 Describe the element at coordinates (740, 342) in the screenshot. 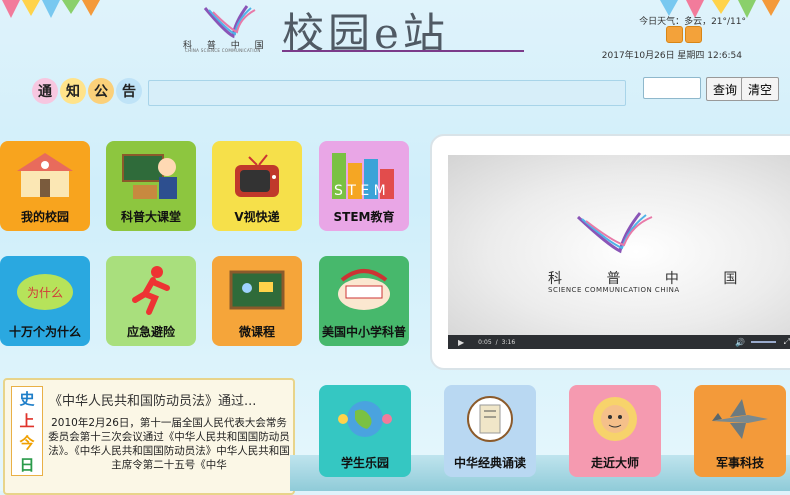

I see `volume-icon: 🔊` at that location.